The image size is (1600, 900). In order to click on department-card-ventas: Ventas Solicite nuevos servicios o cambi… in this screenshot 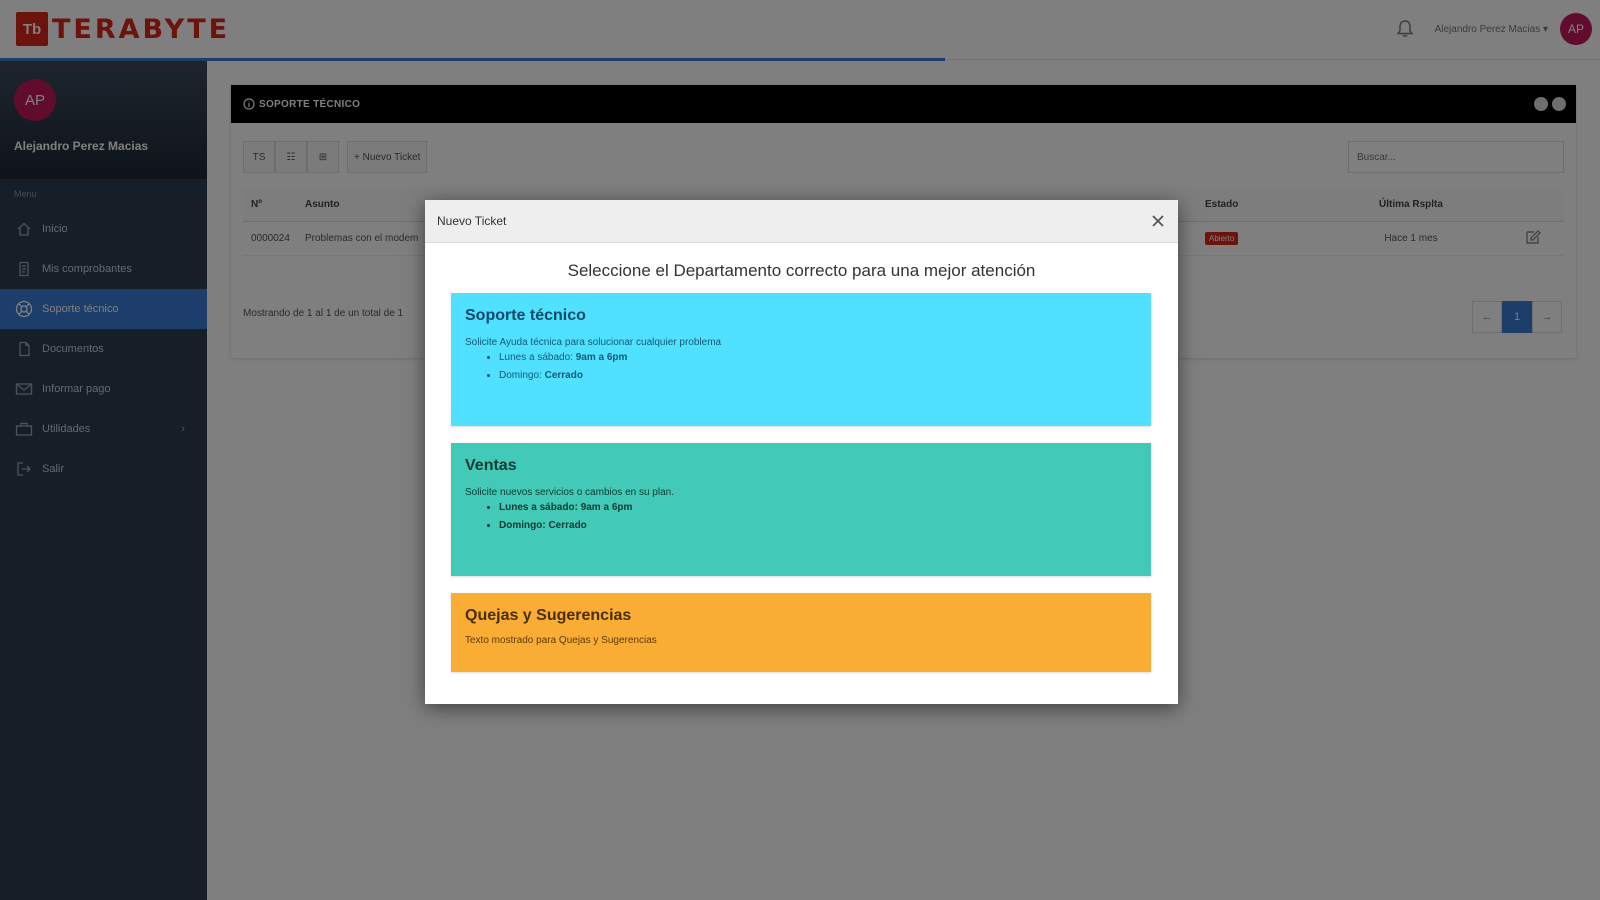, I will do `click(801, 509)`.